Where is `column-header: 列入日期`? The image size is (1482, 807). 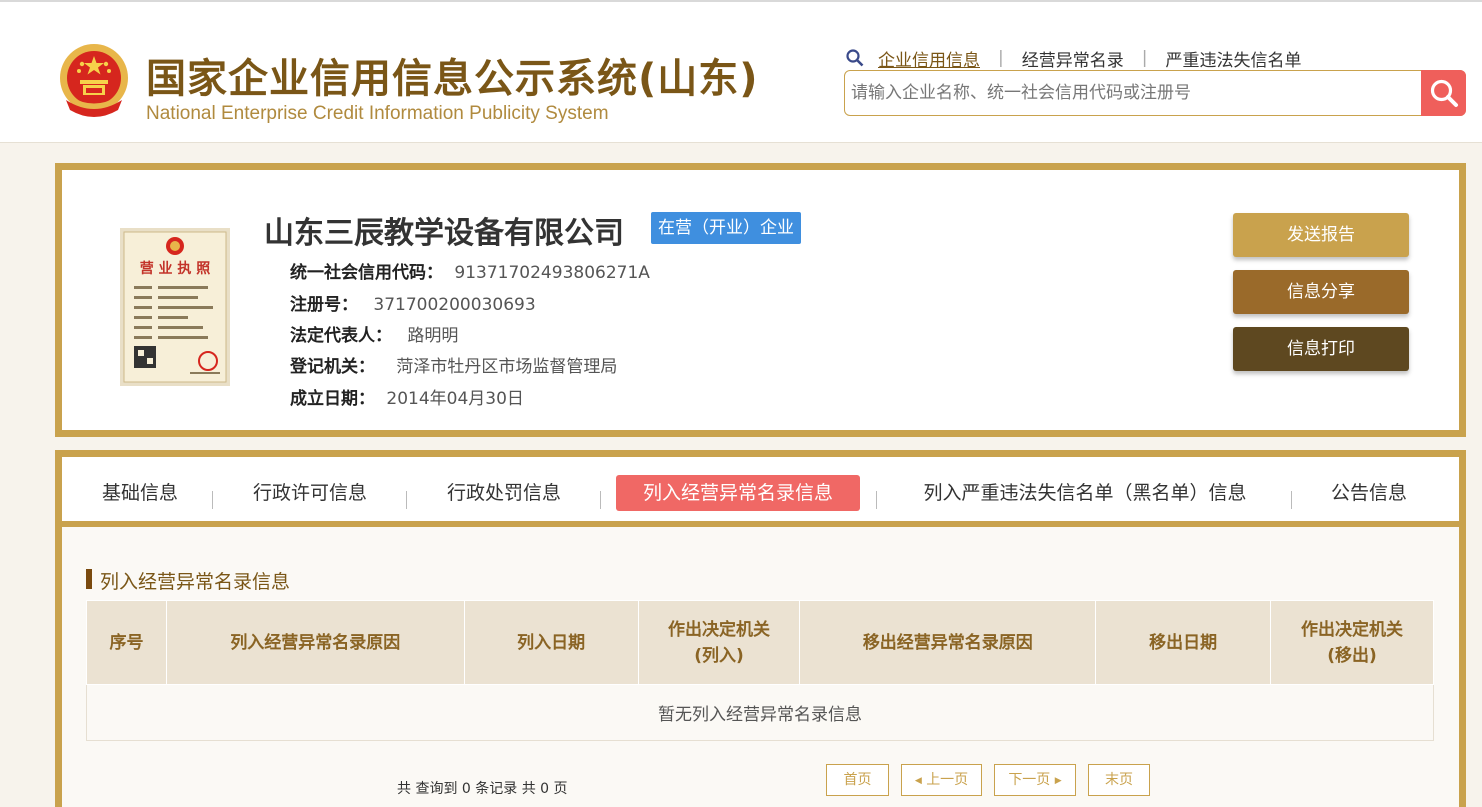 column-header: 列入日期 is located at coordinates (551, 642).